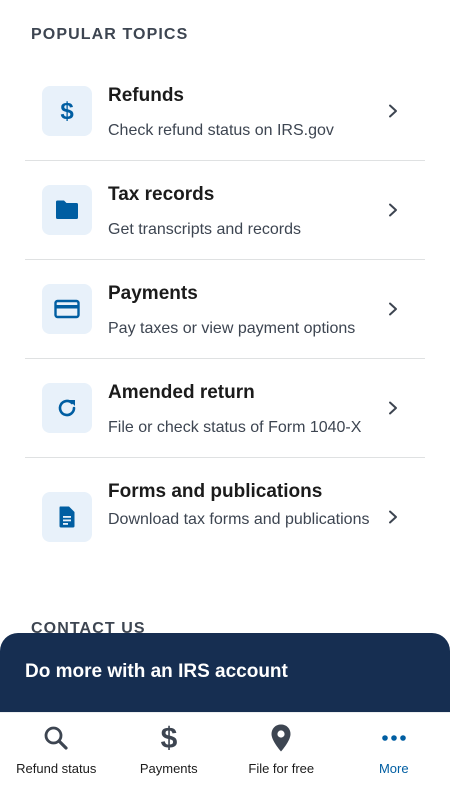 This screenshot has height=800, width=450. What do you see at coordinates (281, 738) in the screenshot?
I see `map-pin-icon` at bounding box center [281, 738].